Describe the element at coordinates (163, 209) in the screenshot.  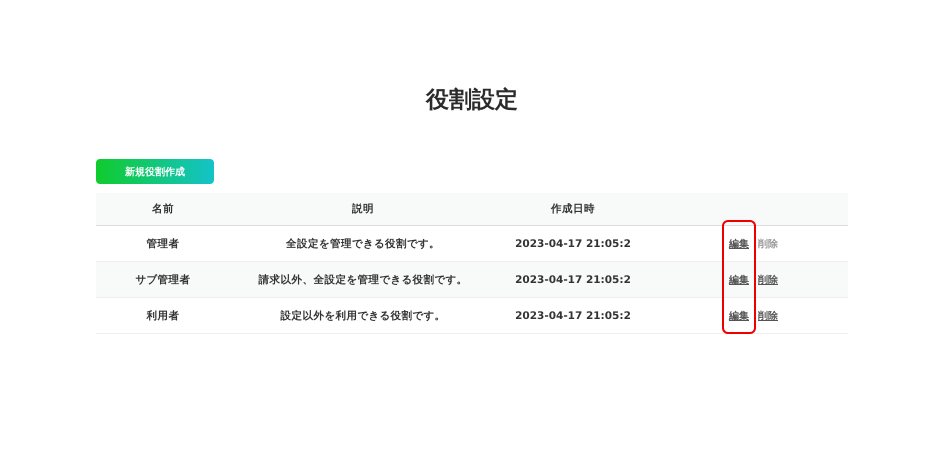
I see `column-header: 名前` at that location.